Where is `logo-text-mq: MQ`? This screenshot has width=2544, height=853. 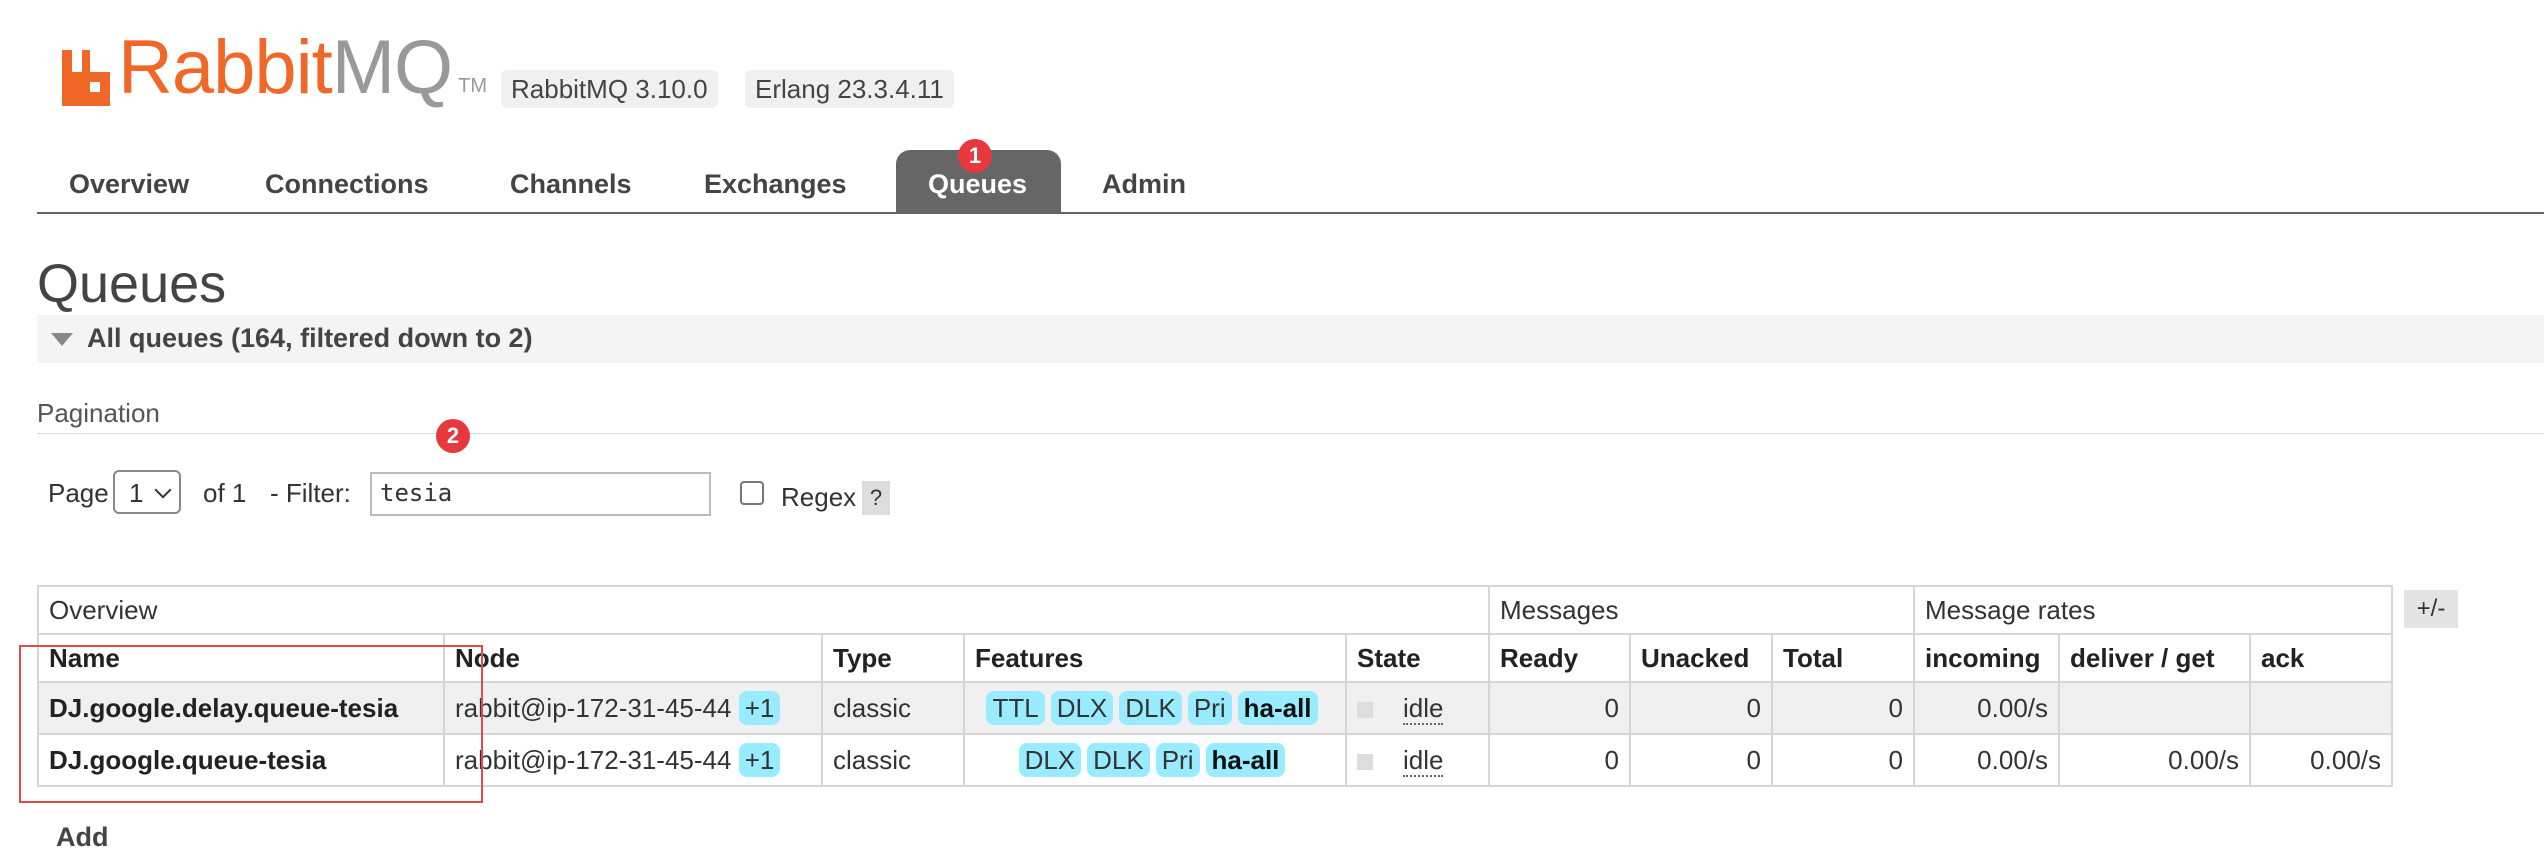 logo-text-mq: MQ is located at coordinates (392, 67).